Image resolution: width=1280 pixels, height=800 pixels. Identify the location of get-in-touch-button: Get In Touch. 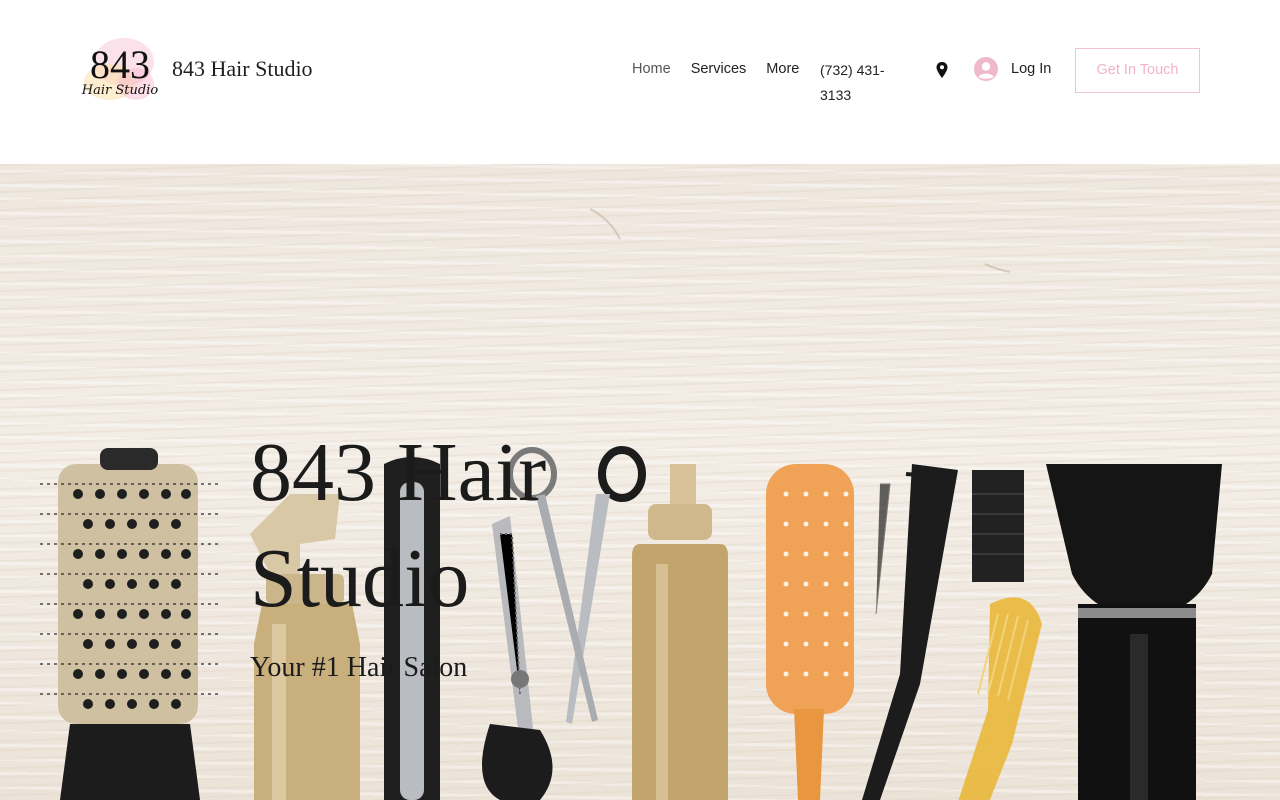
(1137, 70).